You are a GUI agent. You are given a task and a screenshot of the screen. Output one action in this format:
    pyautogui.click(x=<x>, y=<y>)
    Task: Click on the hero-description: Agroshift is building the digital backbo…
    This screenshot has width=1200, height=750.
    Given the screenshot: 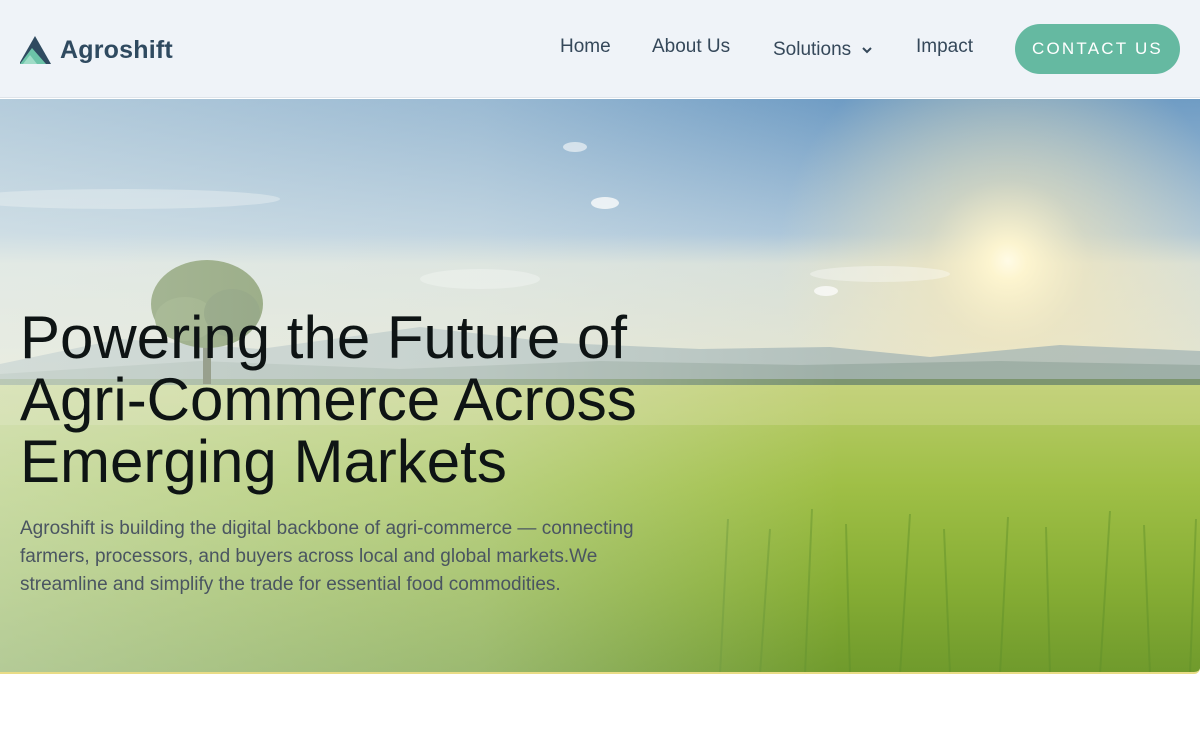 What is the action you would take?
    pyautogui.click(x=327, y=556)
    